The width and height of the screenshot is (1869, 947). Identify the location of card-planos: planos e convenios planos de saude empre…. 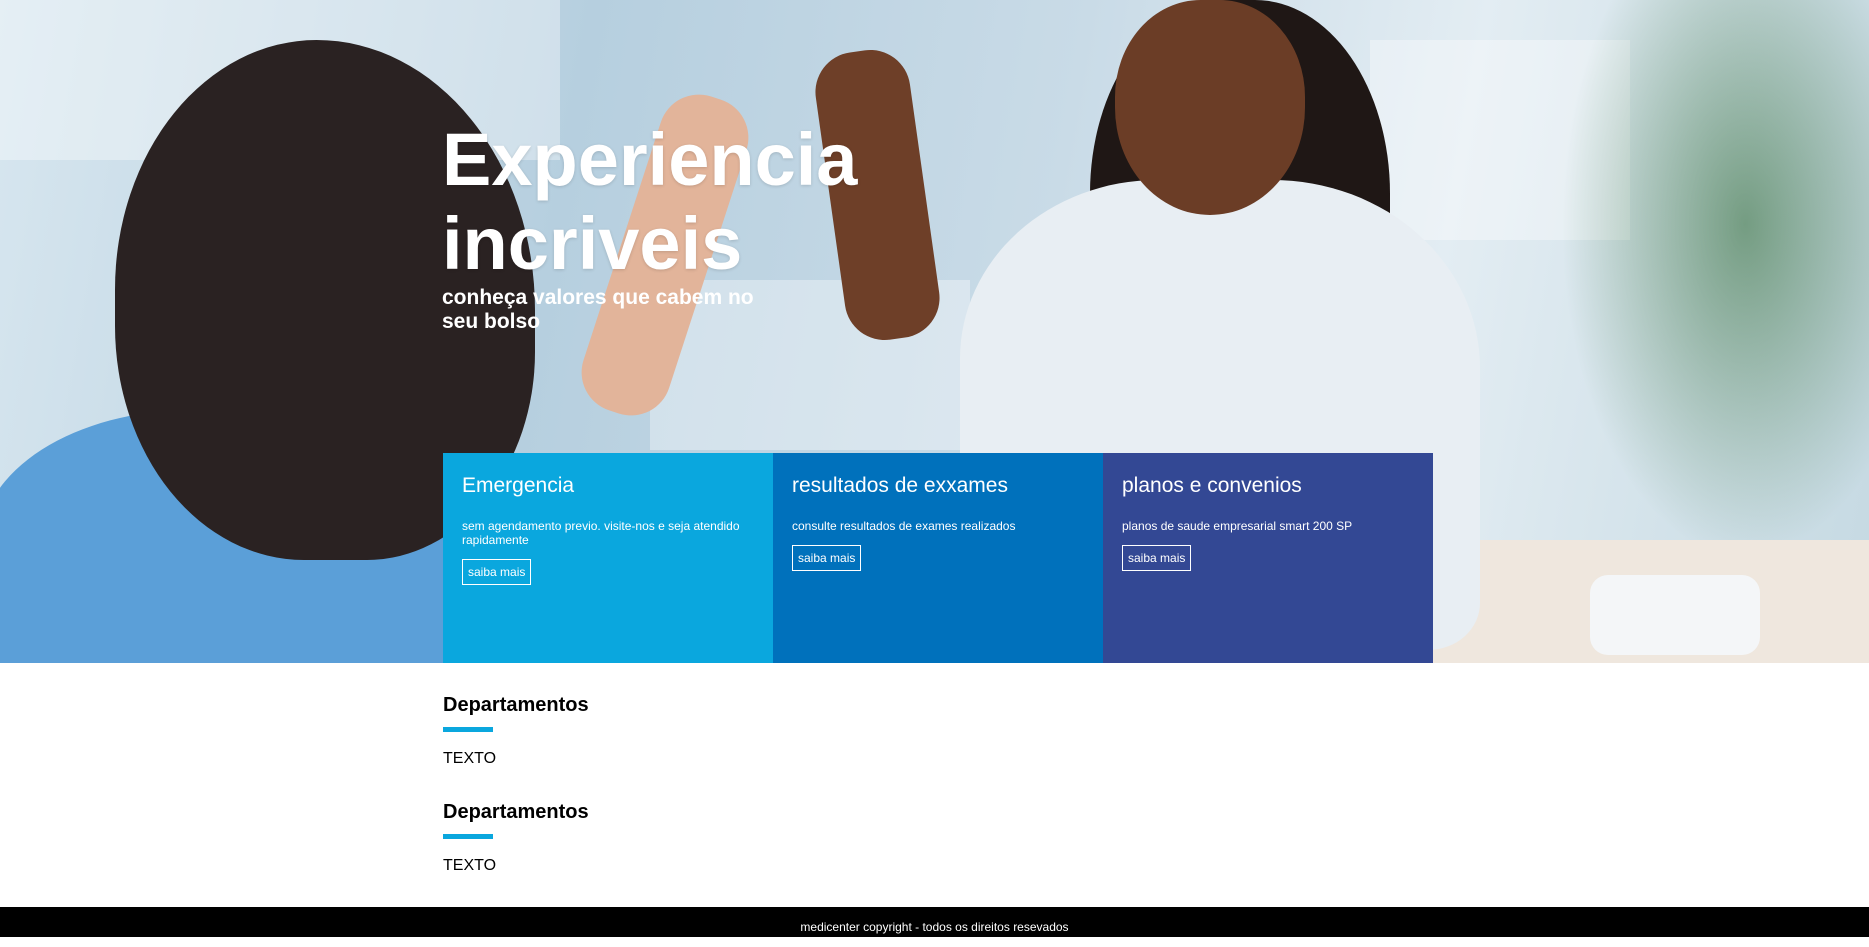
(1268, 558).